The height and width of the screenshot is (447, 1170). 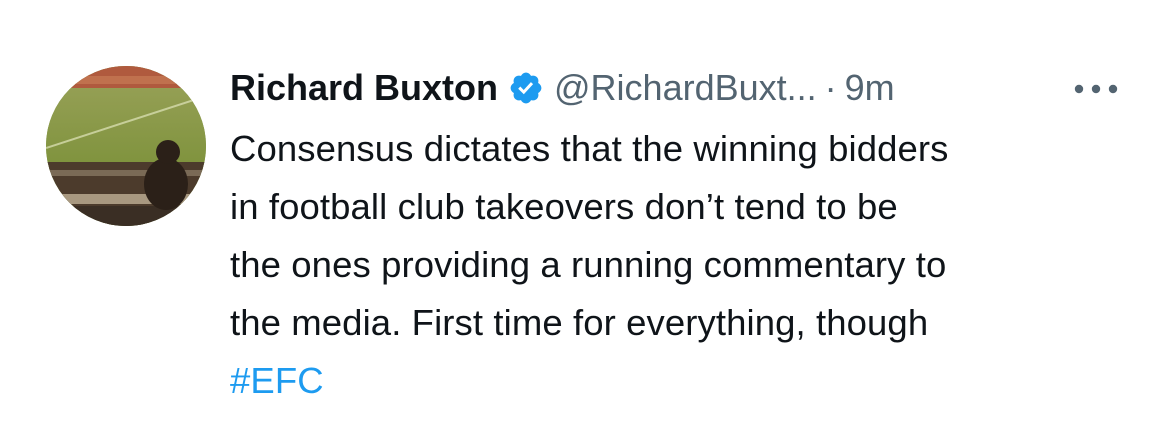 I want to click on verified-badge-icon, so click(x=526, y=88).